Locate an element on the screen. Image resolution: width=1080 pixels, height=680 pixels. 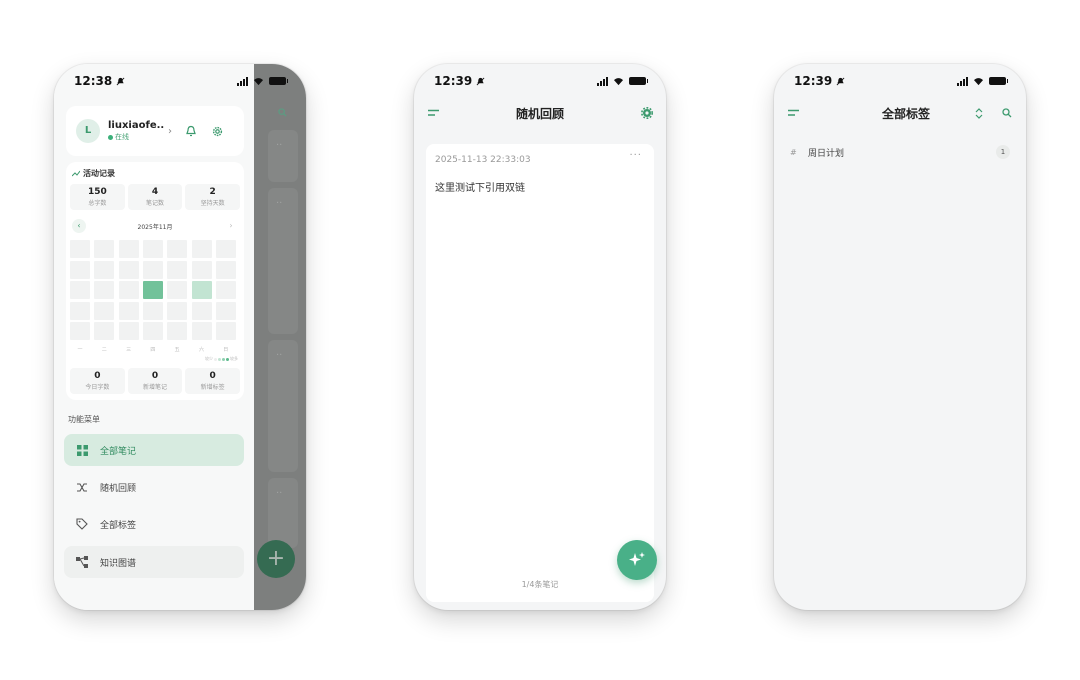
tag-name: 周日计划 is located at coordinates (826, 153).